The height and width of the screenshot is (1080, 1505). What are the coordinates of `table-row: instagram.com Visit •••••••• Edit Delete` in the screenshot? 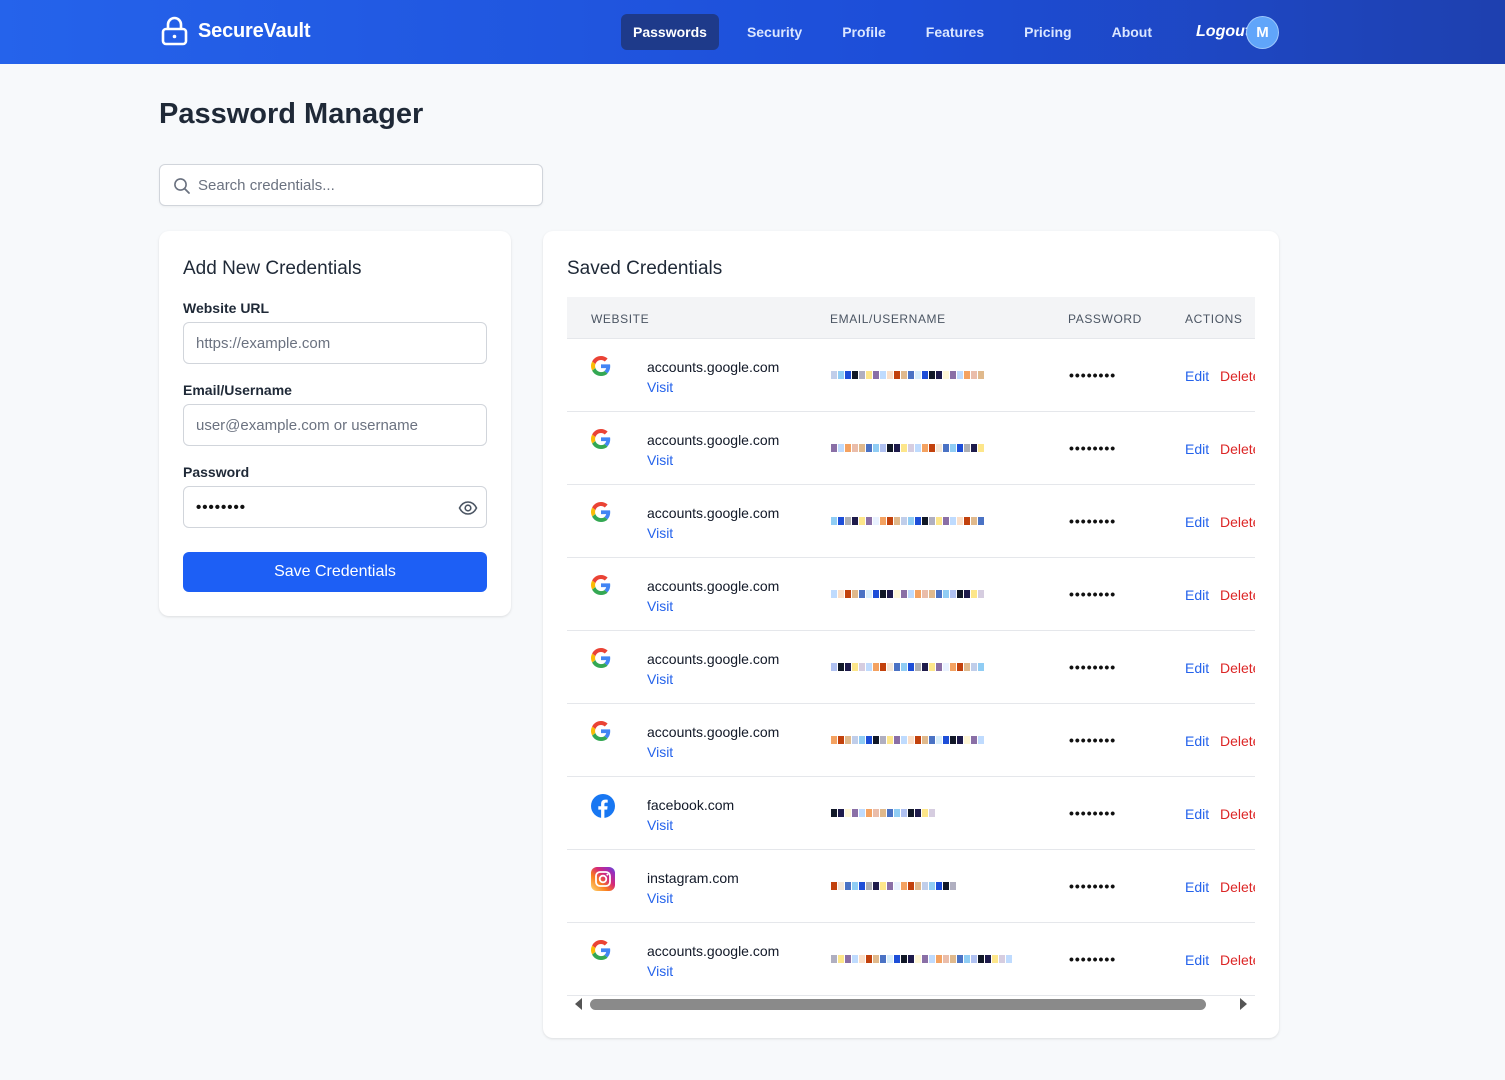 It's located at (911, 886).